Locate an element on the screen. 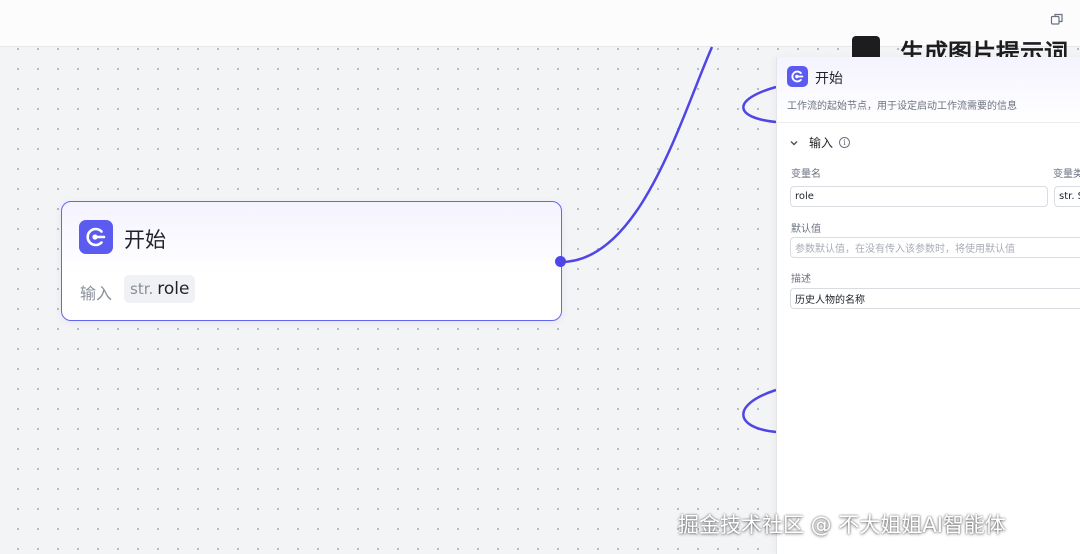 The image size is (1080, 554). param-type: str. is located at coordinates (142, 289).